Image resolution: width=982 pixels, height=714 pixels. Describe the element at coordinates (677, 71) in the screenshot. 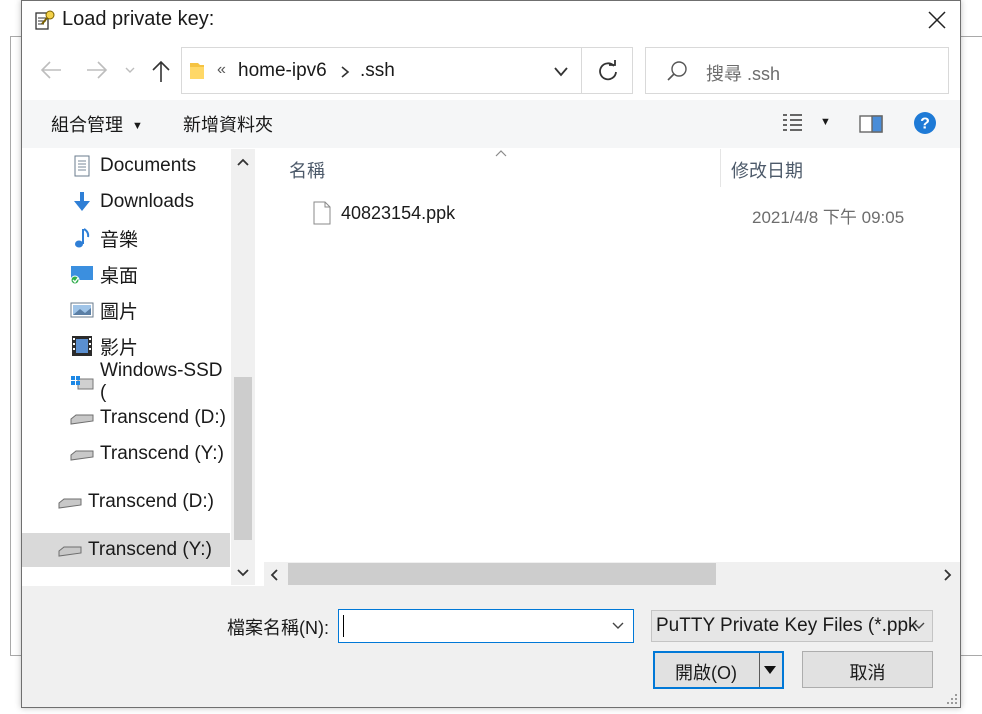

I see `search-icon` at that location.